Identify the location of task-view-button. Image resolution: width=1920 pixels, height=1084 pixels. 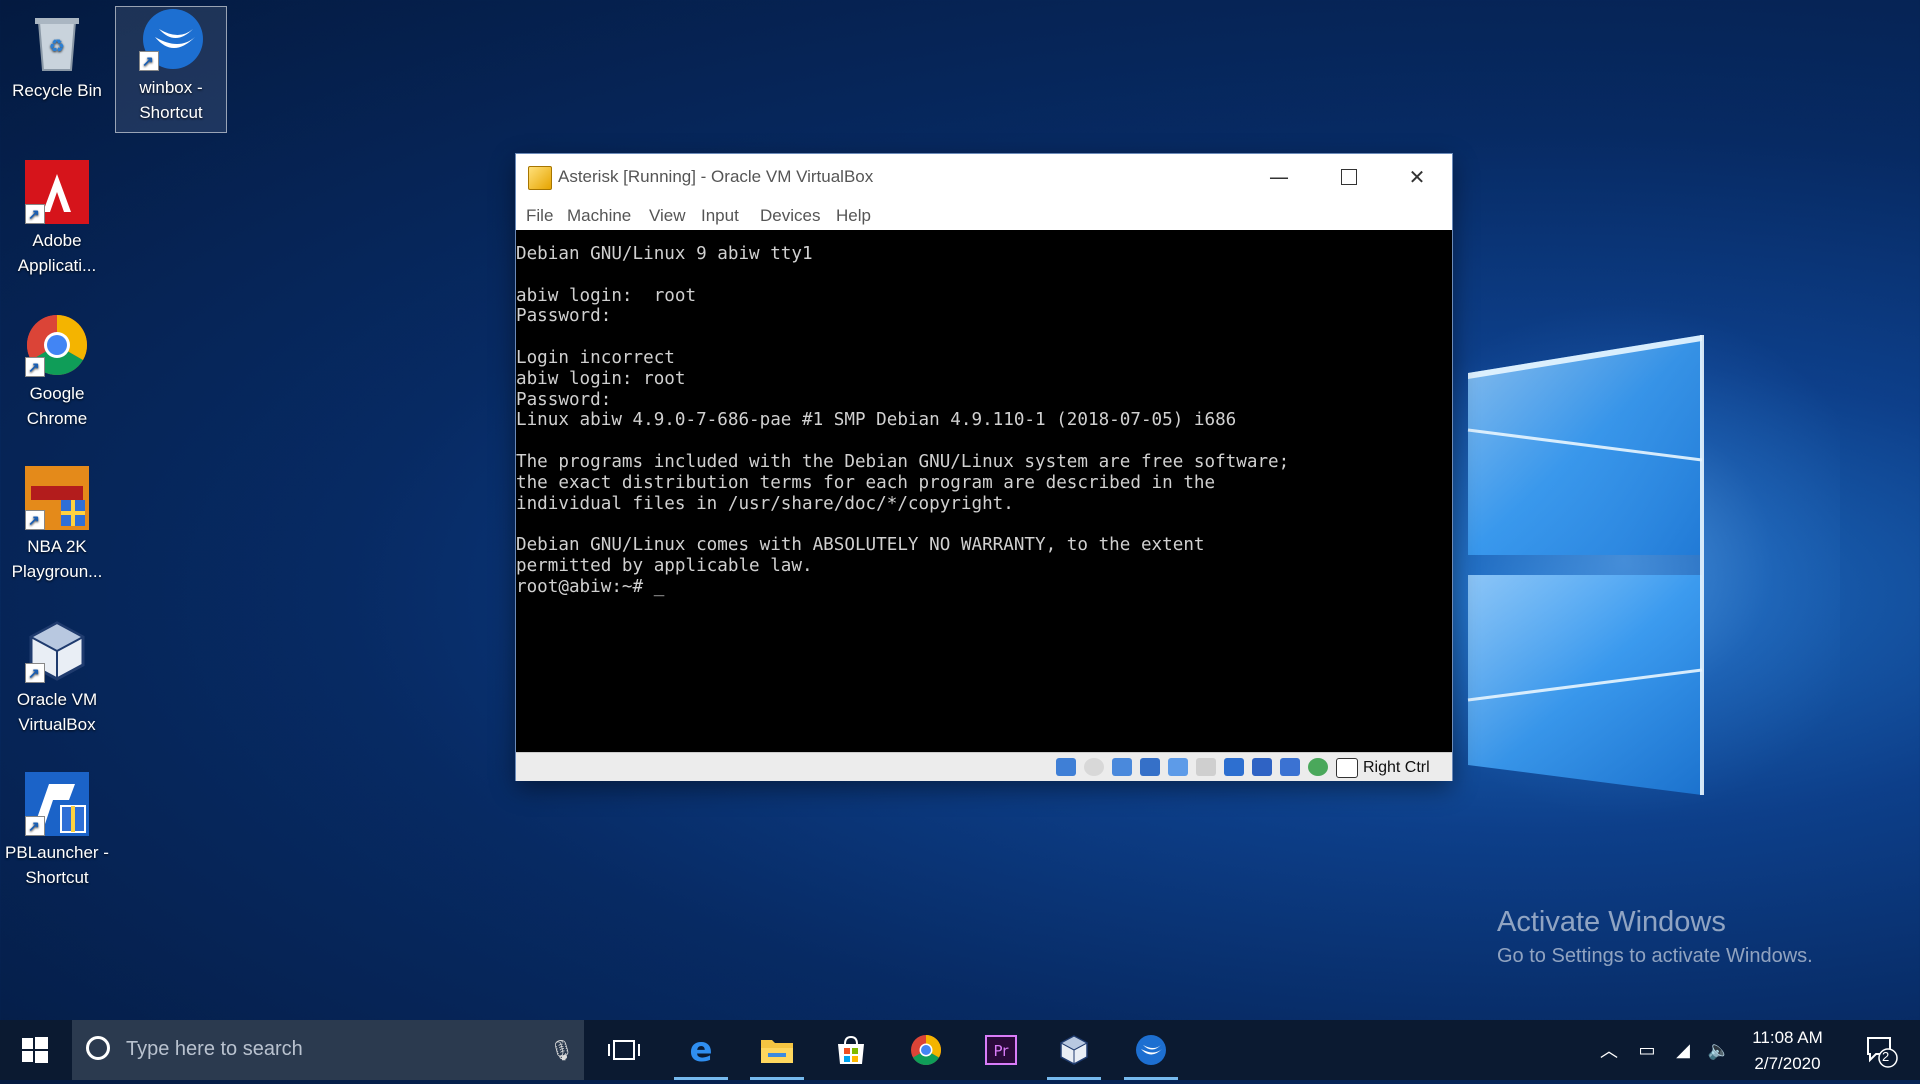
(624, 1050).